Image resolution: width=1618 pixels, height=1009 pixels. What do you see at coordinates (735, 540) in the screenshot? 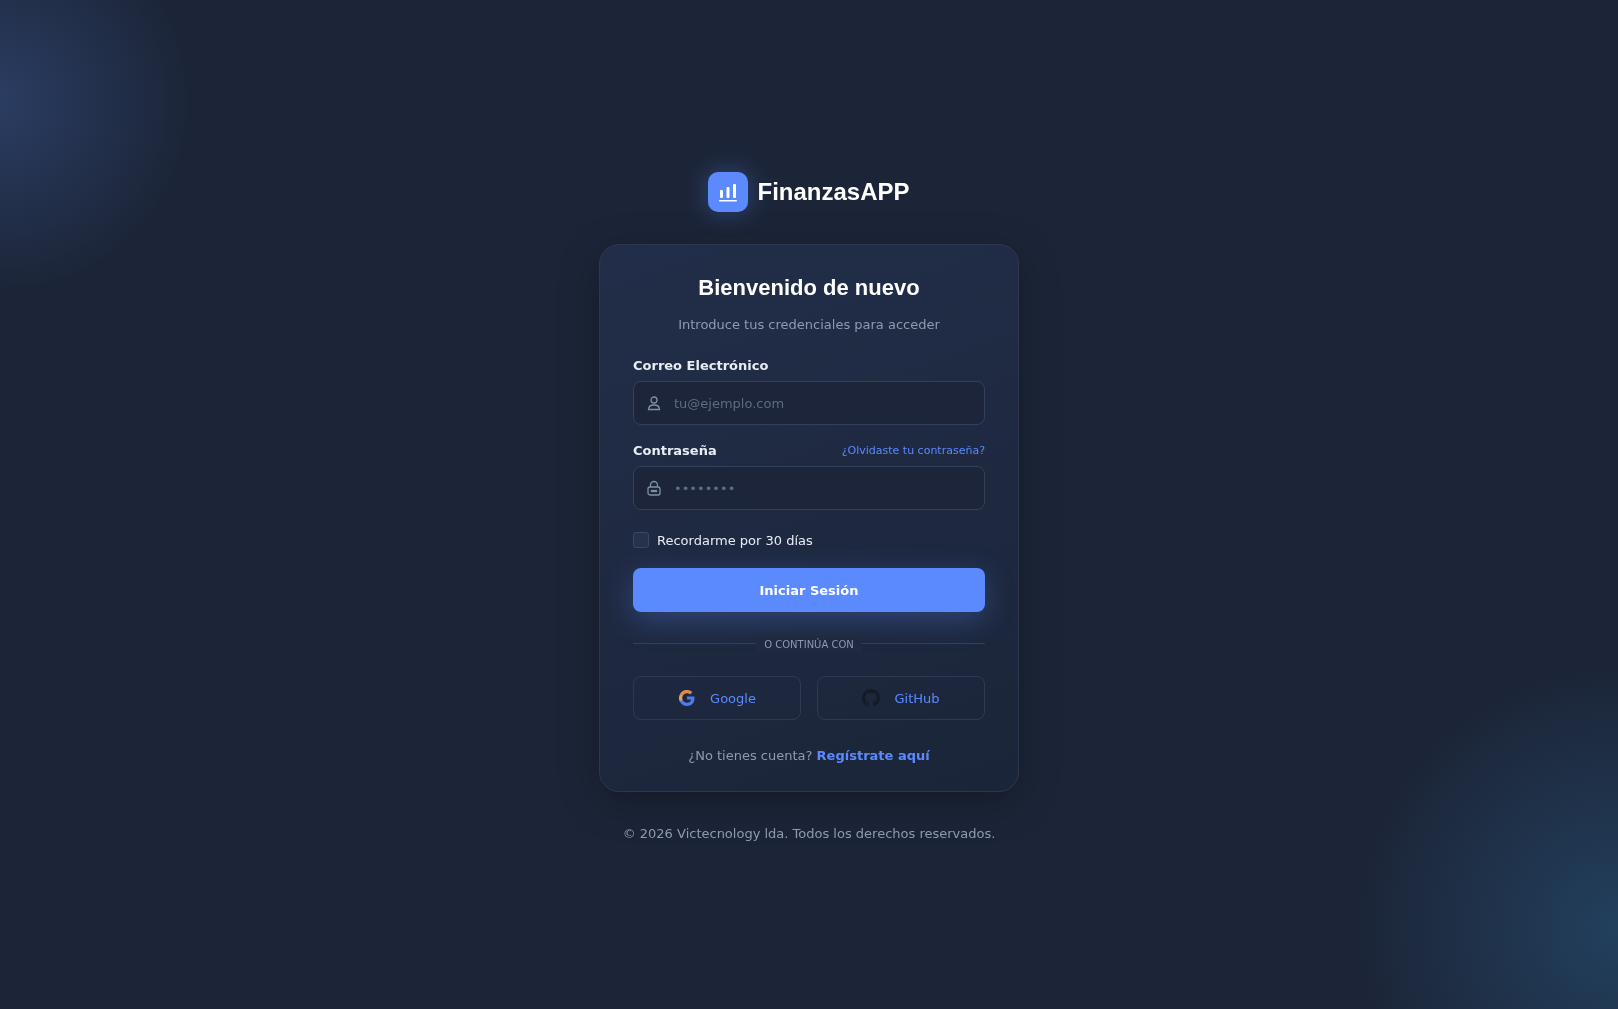
I see `remember-label: Recordarme por 30 días` at bounding box center [735, 540].